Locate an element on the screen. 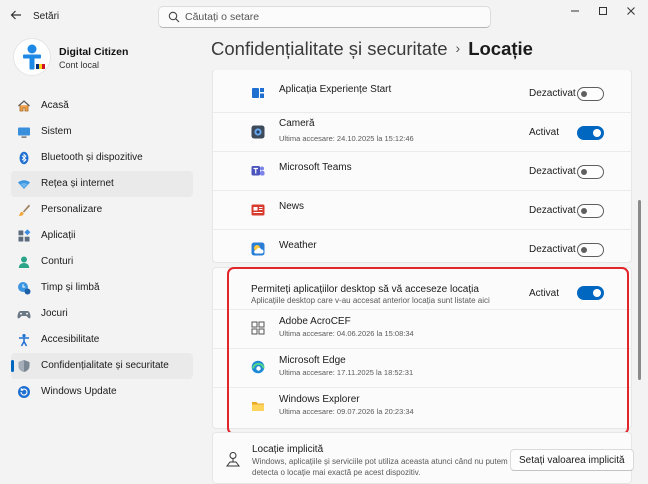  search-icon is located at coordinates (174, 17).